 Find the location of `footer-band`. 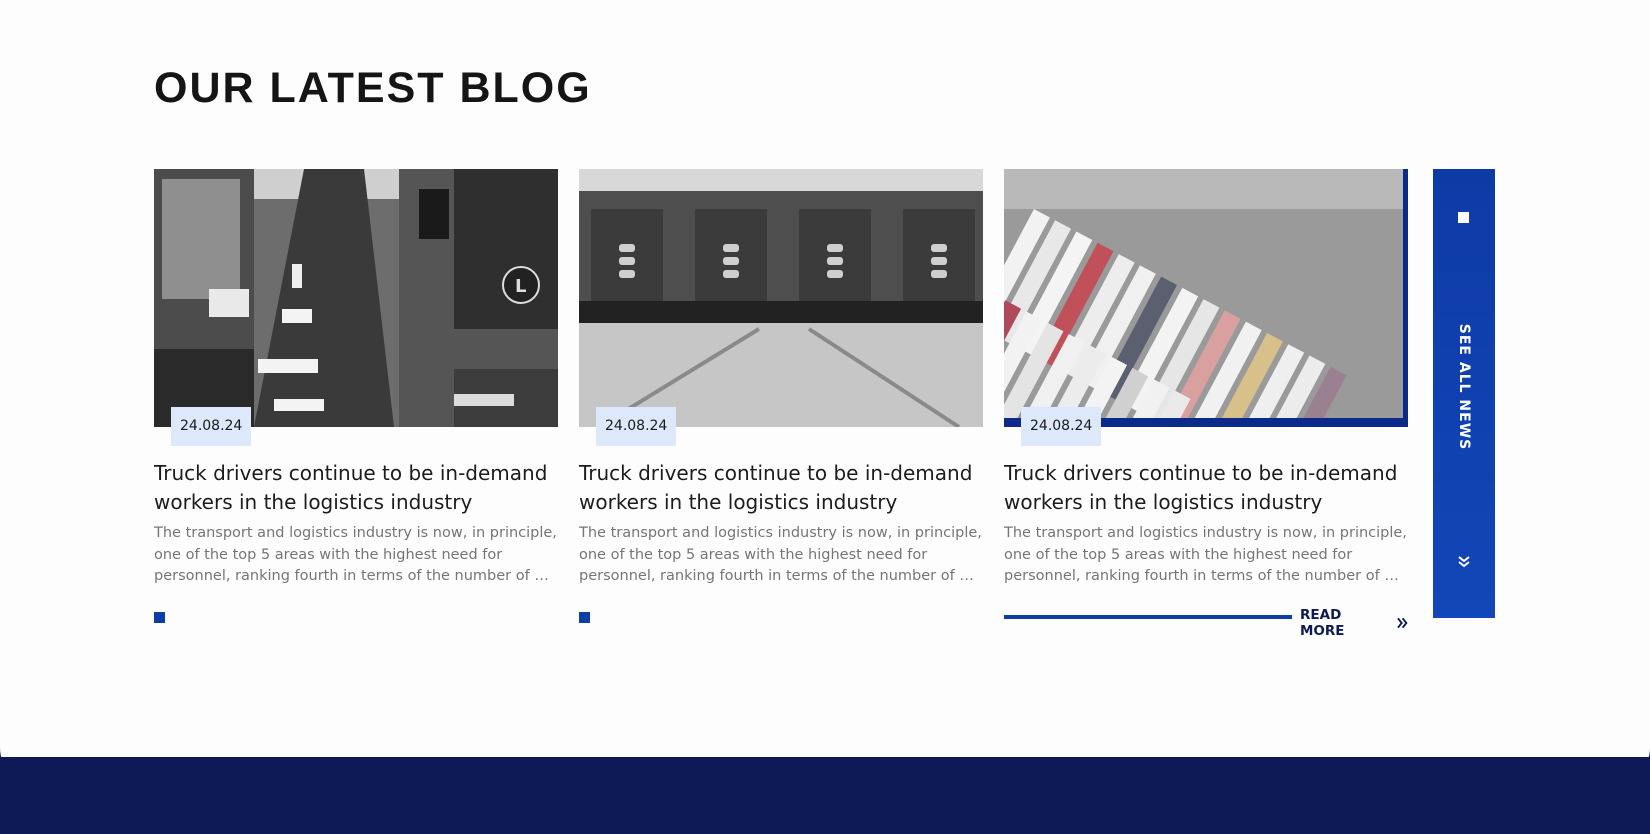

footer-band is located at coordinates (825, 795).